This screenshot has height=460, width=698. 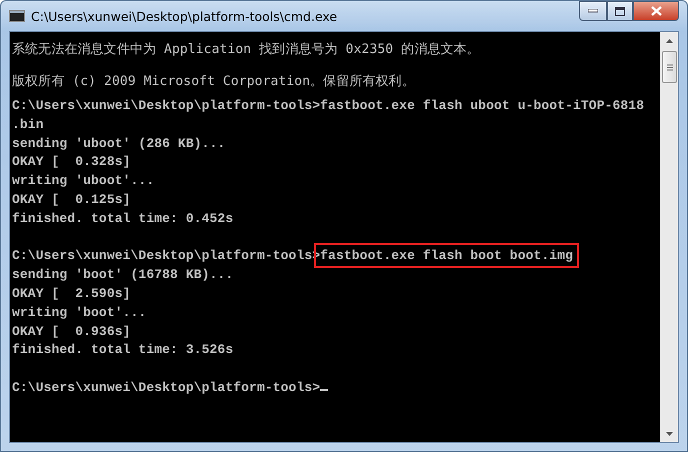 I want to click on console-text: 版权所有 (c) 2009 Microsoft Corporation。保留所有权利。, so click(x=213, y=81).